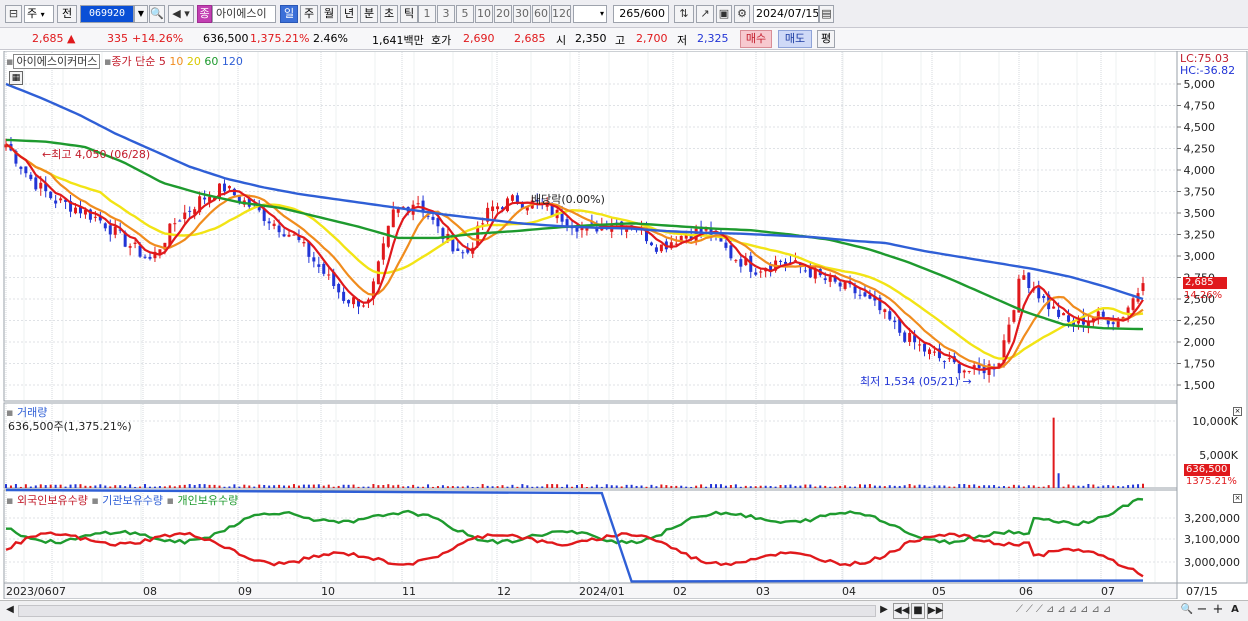 This screenshot has height=621, width=1248. What do you see at coordinates (71, 38) in the screenshot?
I see `up-arrow-icon: ▲` at bounding box center [71, 38].